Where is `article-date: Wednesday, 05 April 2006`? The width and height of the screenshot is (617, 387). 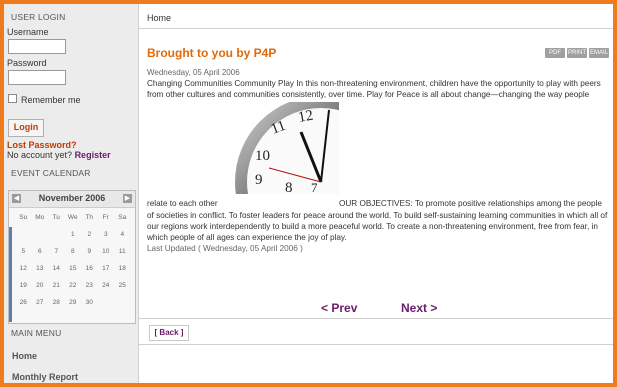
article-date: Wednesday, 05 April 2006 is located at coordinates (193, 72).